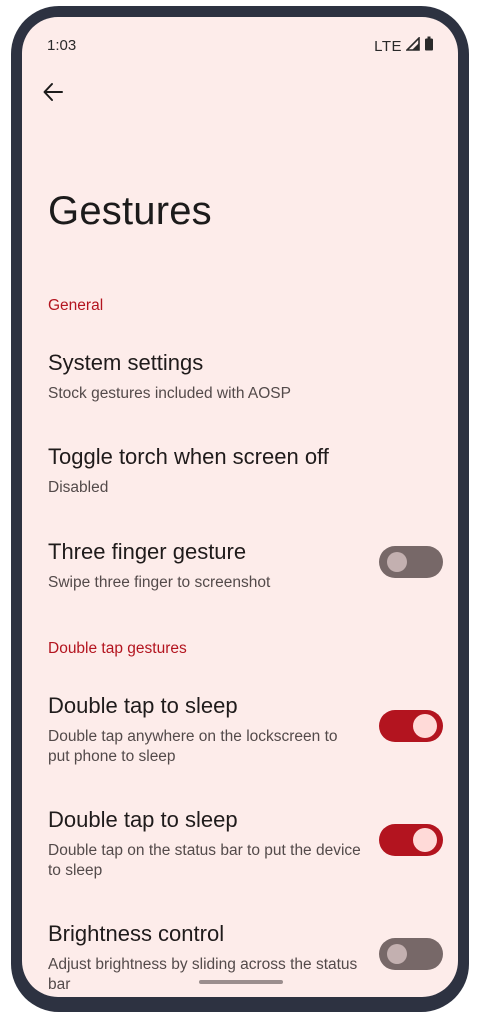  Describe the element at coordinates (411, 562) in the screenshot. I see `three-finger-toggle` at that location.